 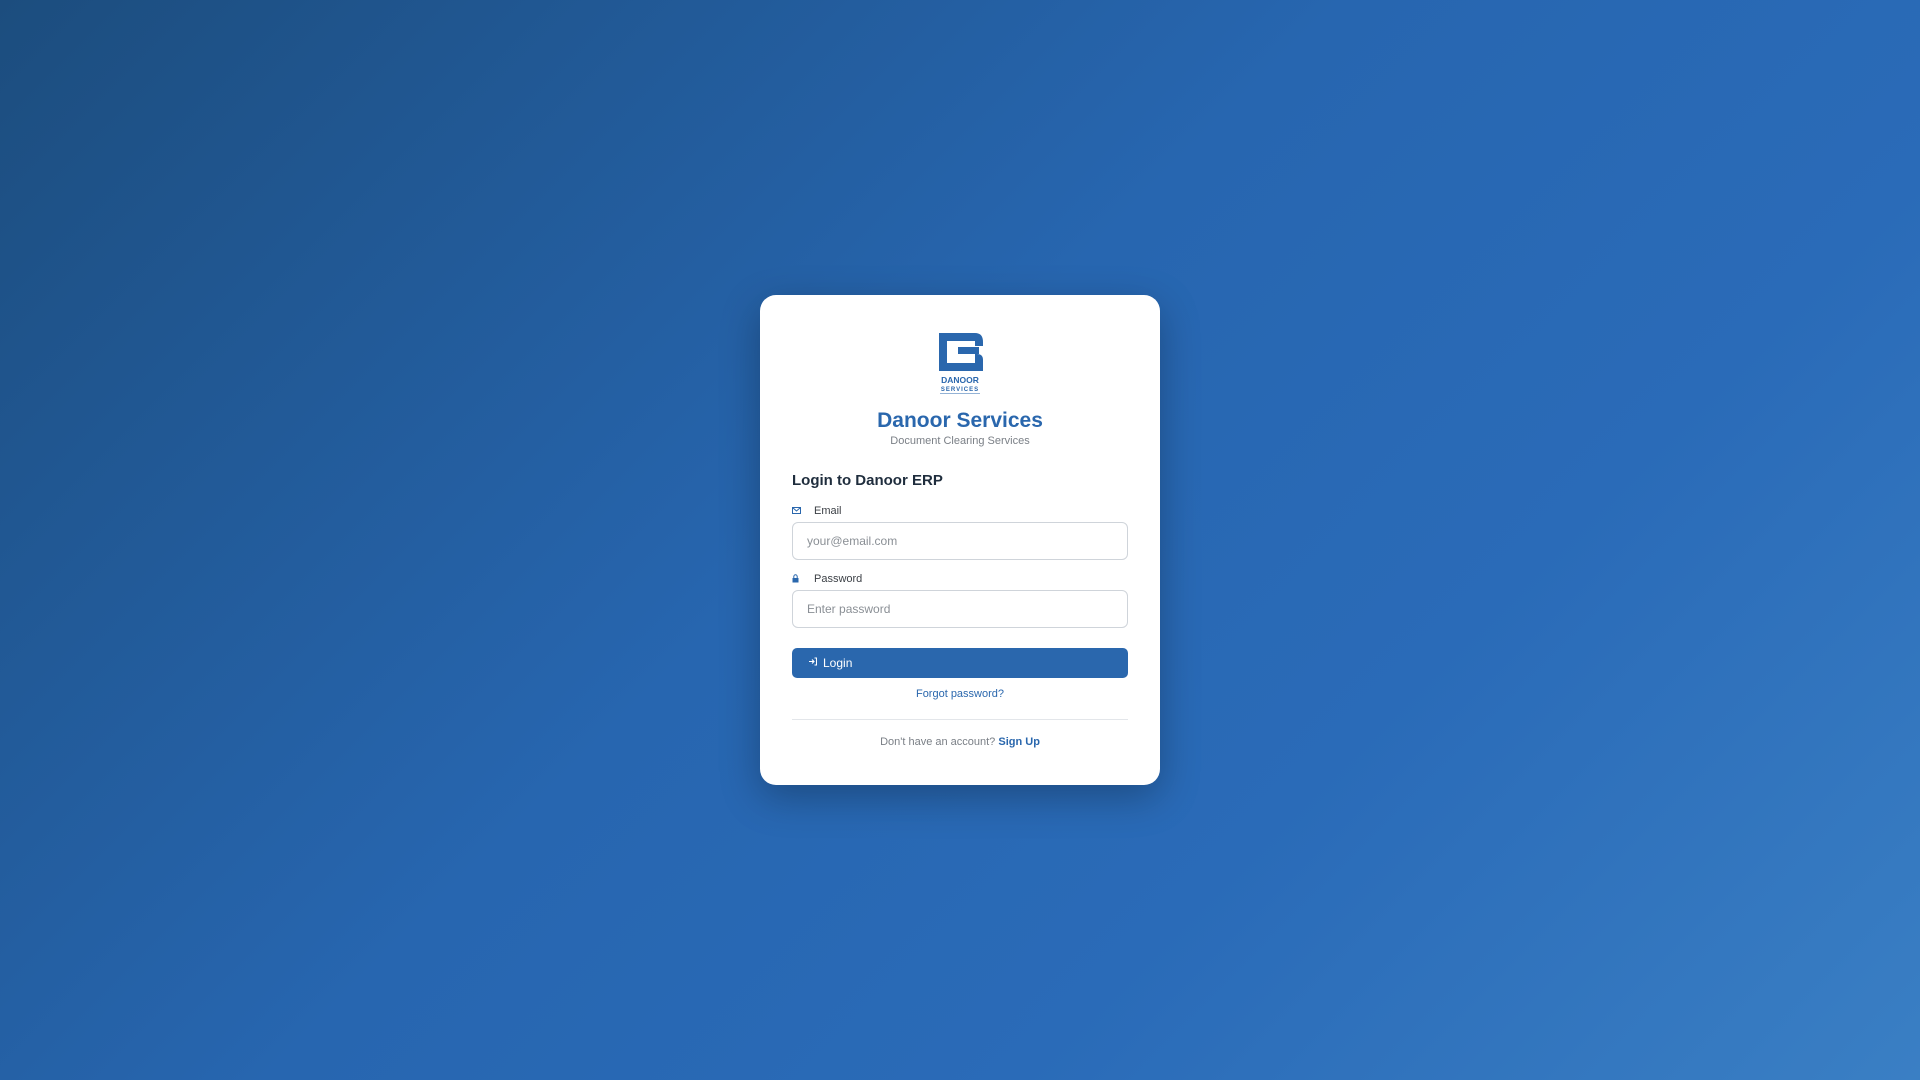 What do you see at coordinates (960, 441) in the screenshot?
I see `brand-tagline: Document Clearing Services` at bounding box center [960, 441].